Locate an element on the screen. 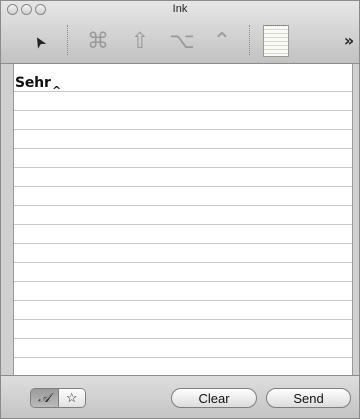 This screenshot has width=360, height=419. window-title: Ink is located at coordinates (180, 9).